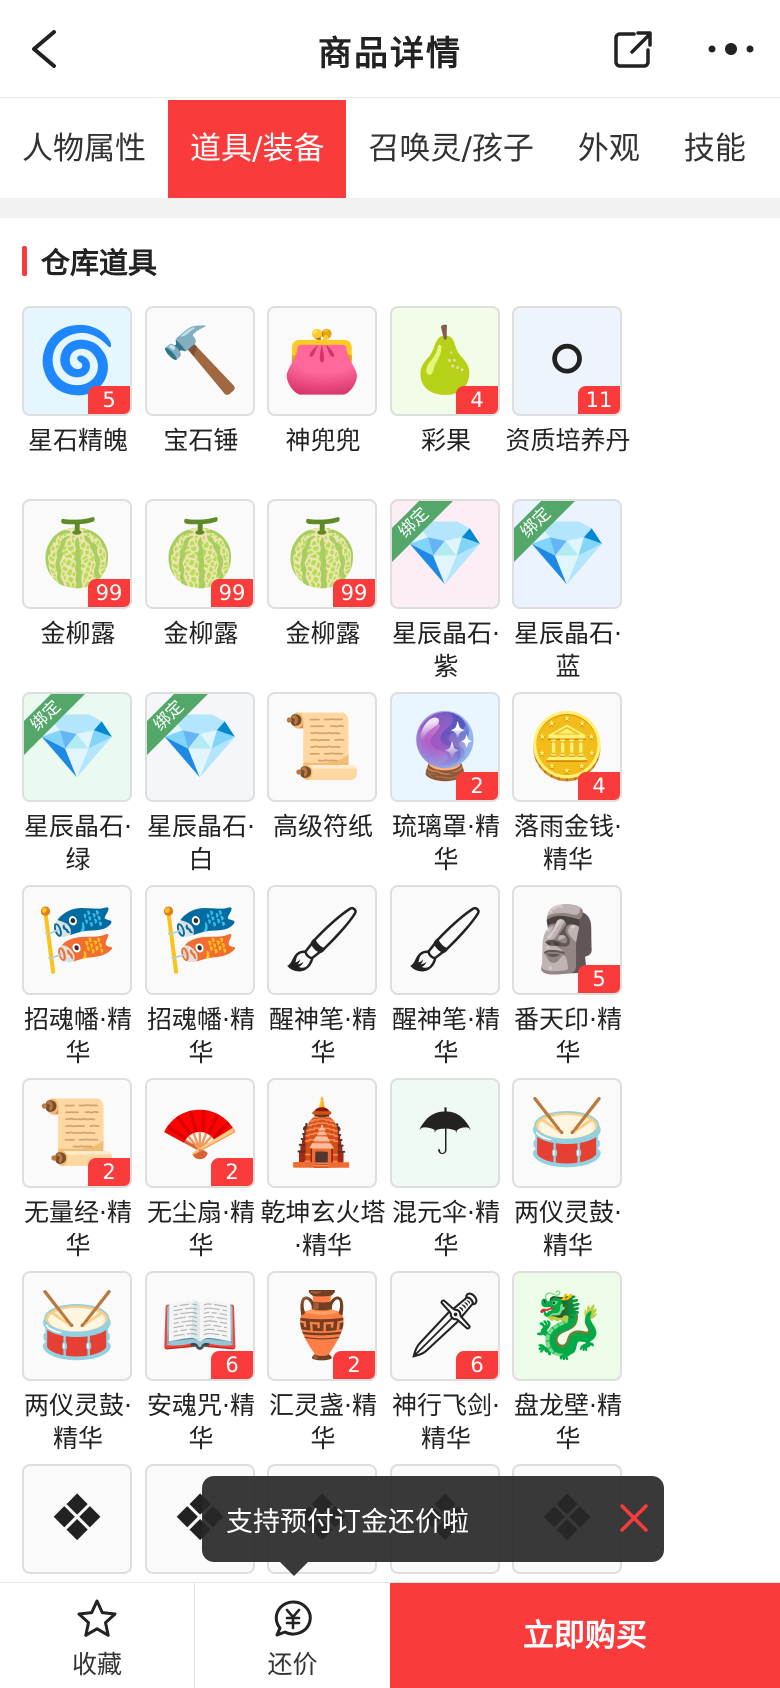 Image resolution: width=780 pixels, height=1688 pixels. I want to click on lamp-icon: 🏺, so click(322, 1326).